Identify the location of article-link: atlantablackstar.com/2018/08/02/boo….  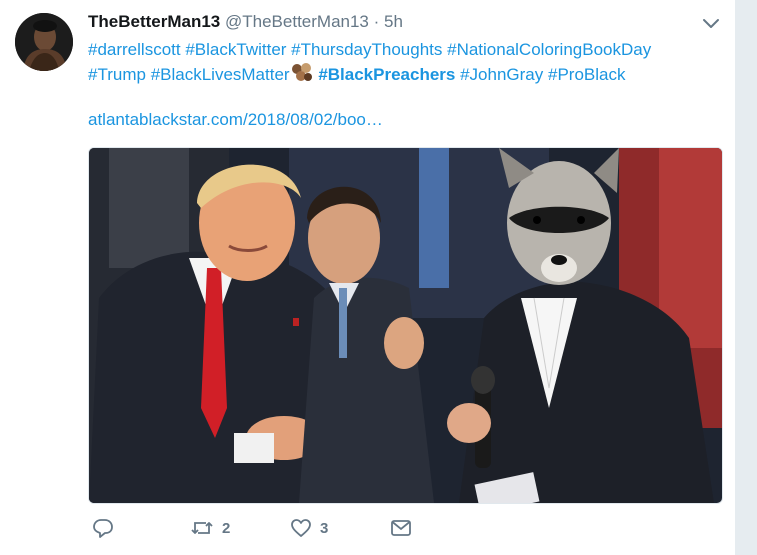
(235, 120).